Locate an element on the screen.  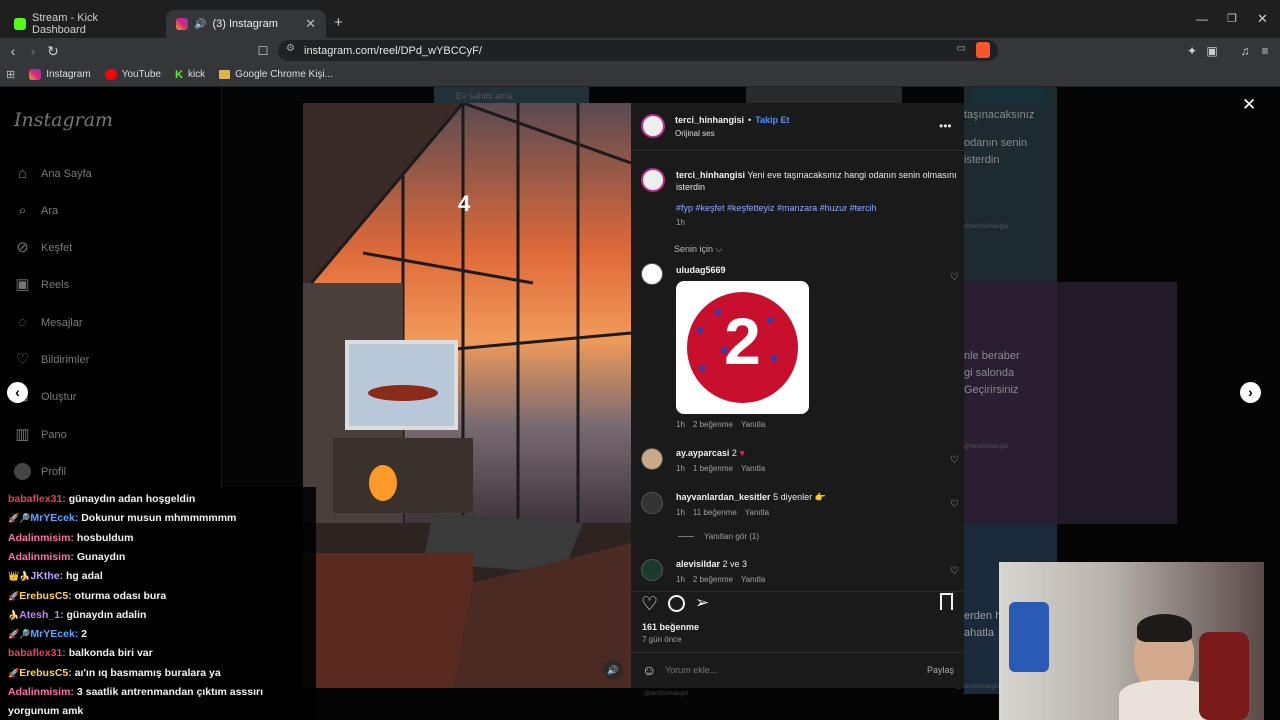
nav-reels: ▣ Reels is located at coordinates (41, 284).